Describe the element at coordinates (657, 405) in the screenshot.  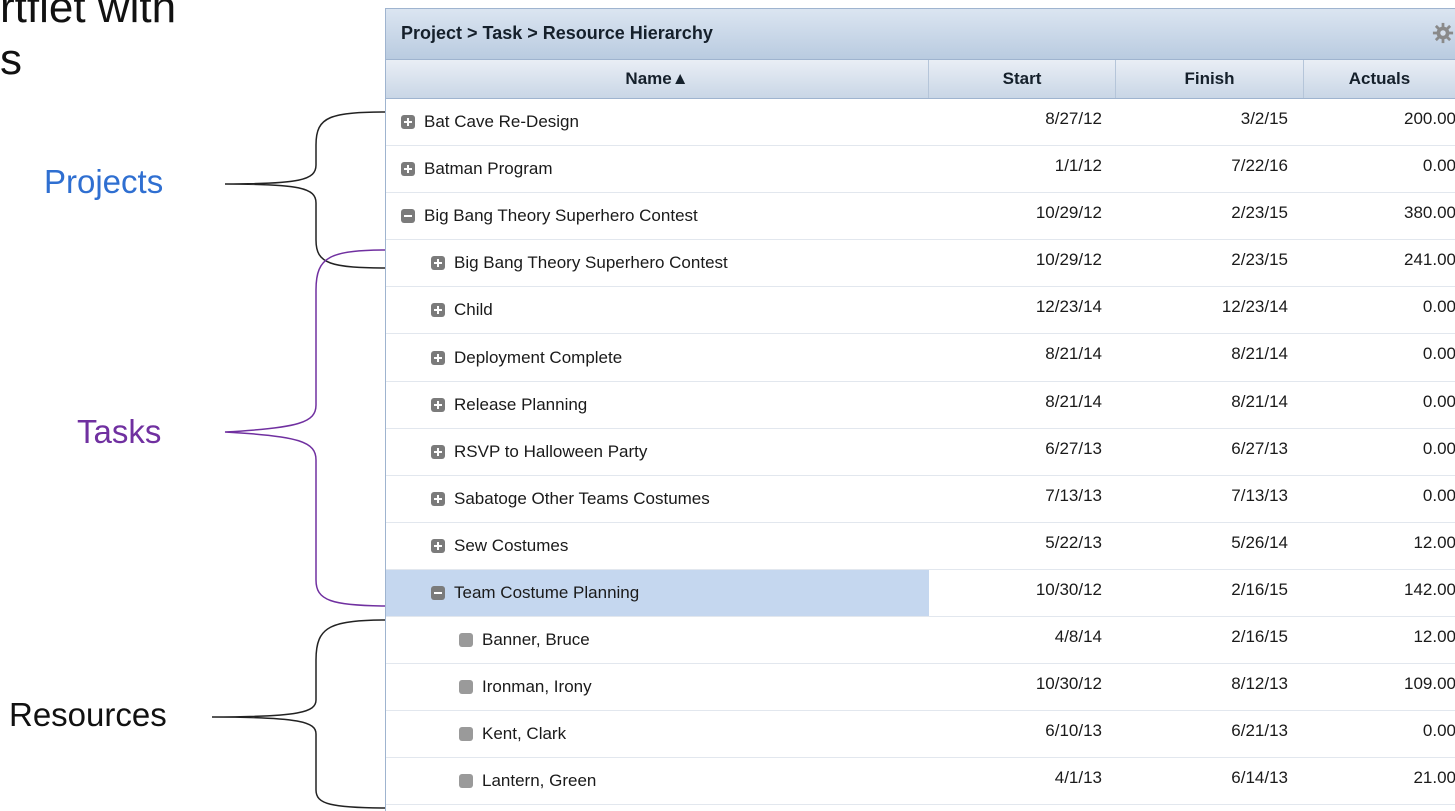
I see `name-cell: Release Planning` at that location.